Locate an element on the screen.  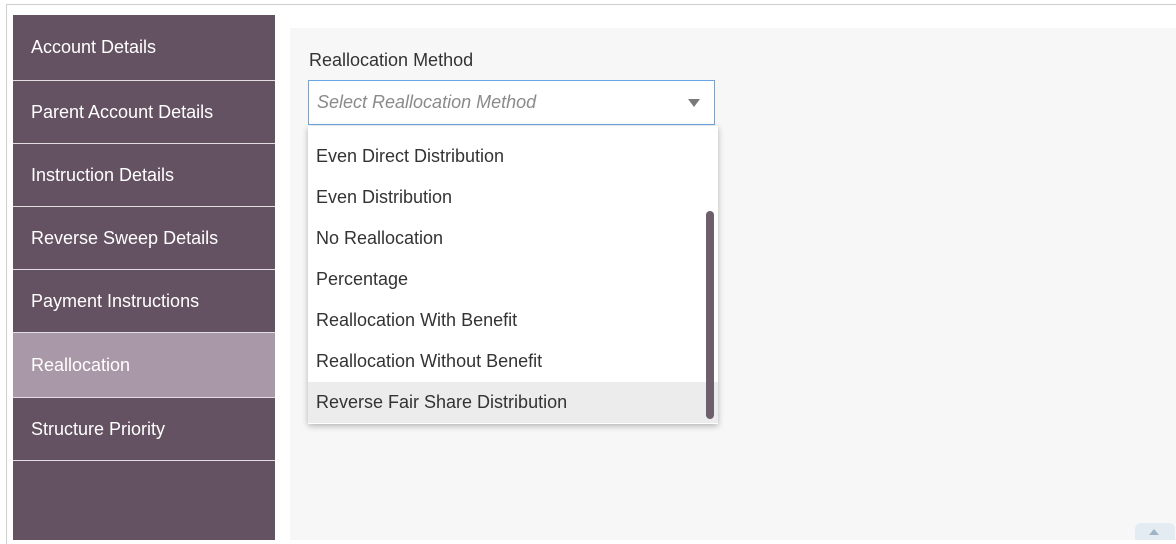
select-placeholder: Select Reallocation Method is located at coordinates (427, 102).